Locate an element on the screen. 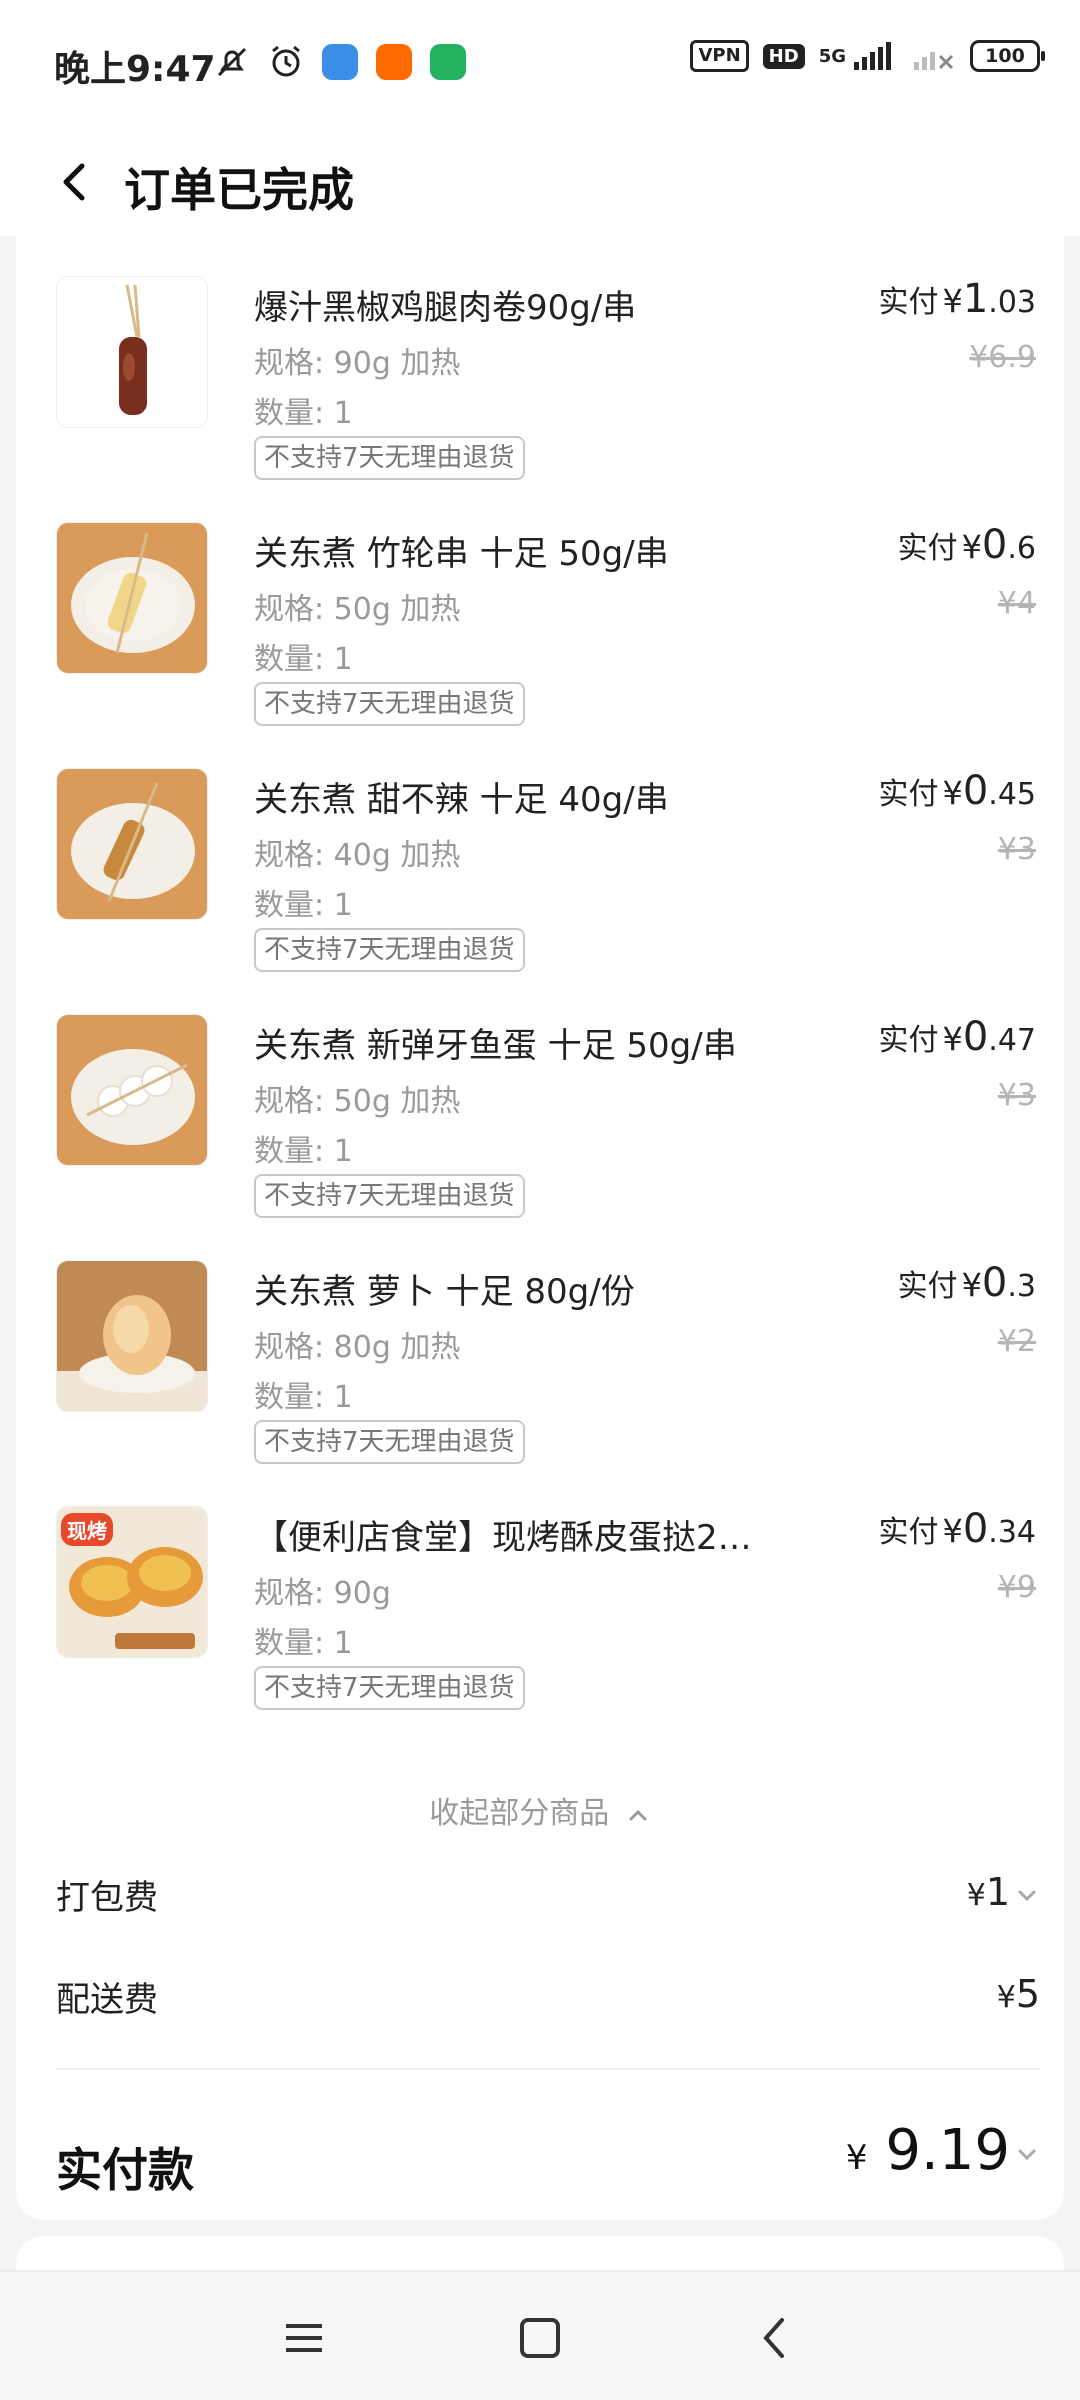 The width and height of the screenshot is (1080, 2400). menu-icon is located at coordinates (304, 2338).